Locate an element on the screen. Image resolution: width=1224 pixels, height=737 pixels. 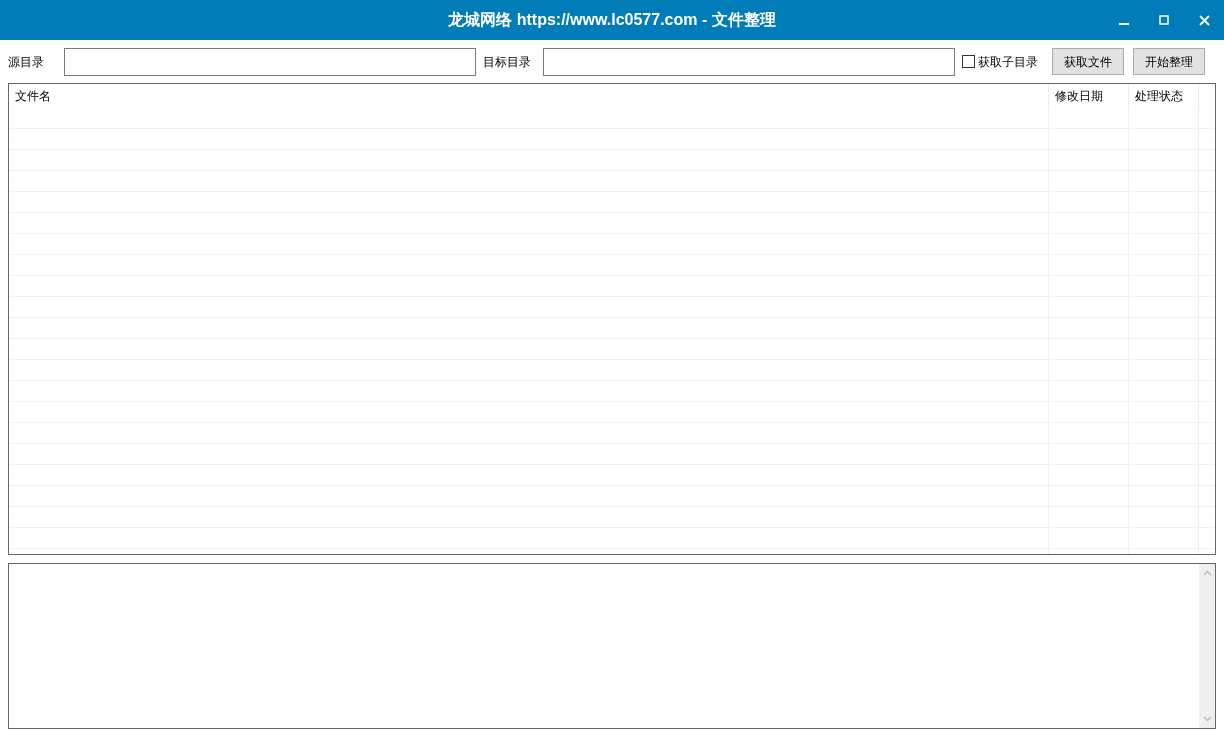
source-input-field is located at coordinates (270, 61).